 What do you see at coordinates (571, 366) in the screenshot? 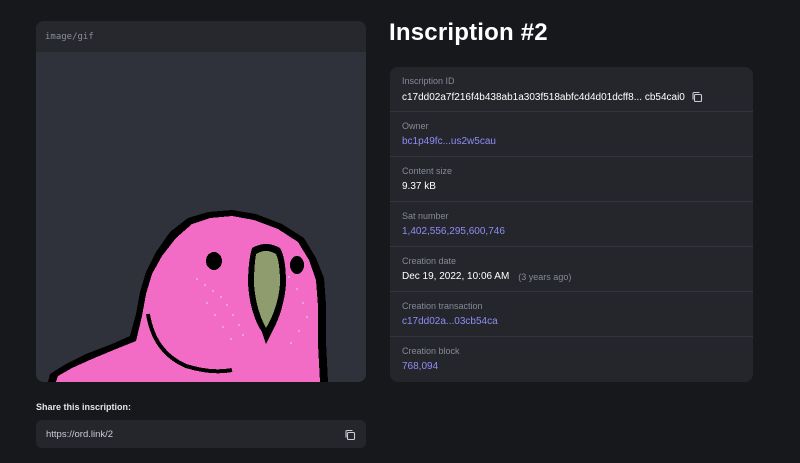
I see `creation-block-link: 768,094` at bounding box center [571, 366].